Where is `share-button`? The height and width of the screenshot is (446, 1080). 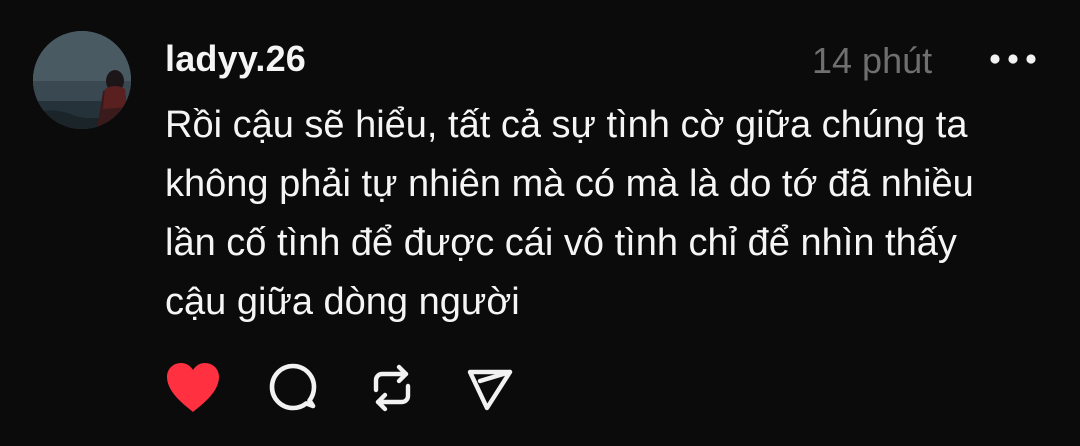
share-button is located at coordinates (490, 388).